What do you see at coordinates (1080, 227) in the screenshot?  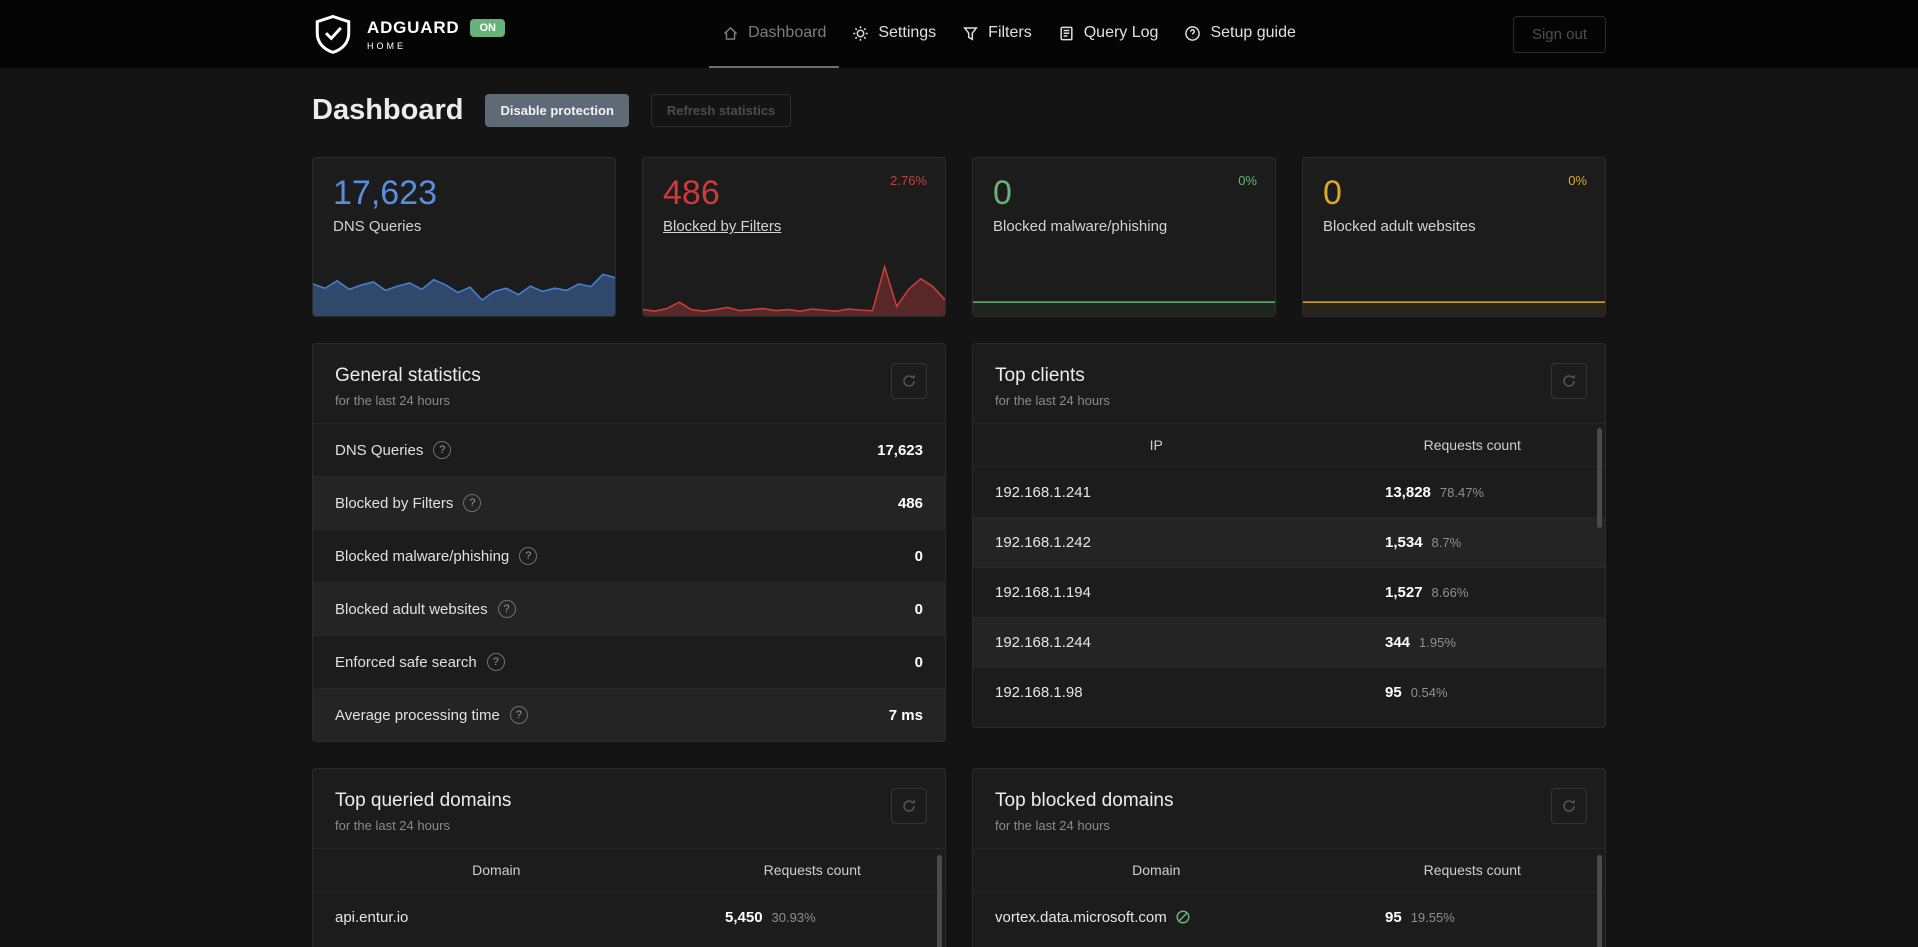 I see `blocked-malware-label: Blocked malware/phishing` at bounding box center [1080, 227].